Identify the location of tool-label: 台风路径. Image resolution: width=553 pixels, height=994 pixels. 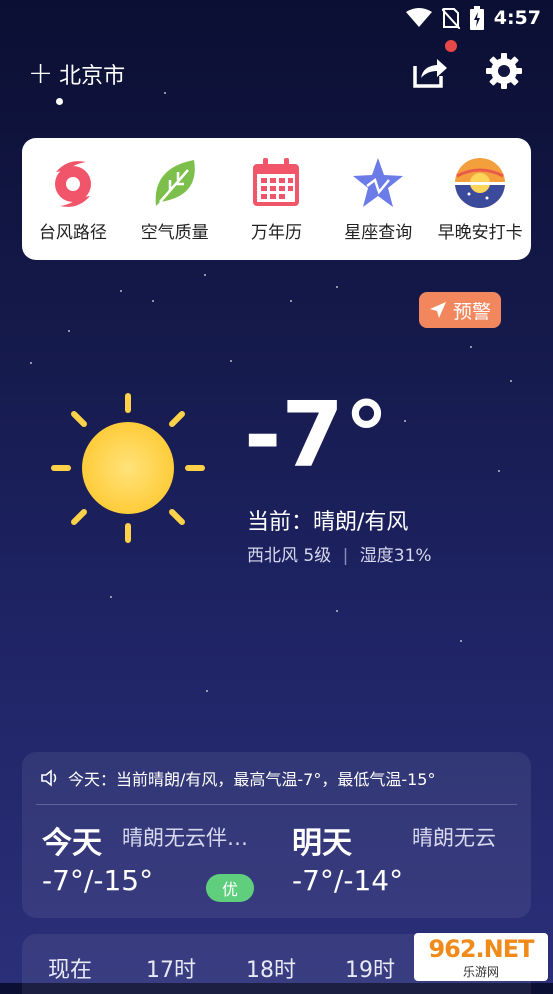
(72, 232).